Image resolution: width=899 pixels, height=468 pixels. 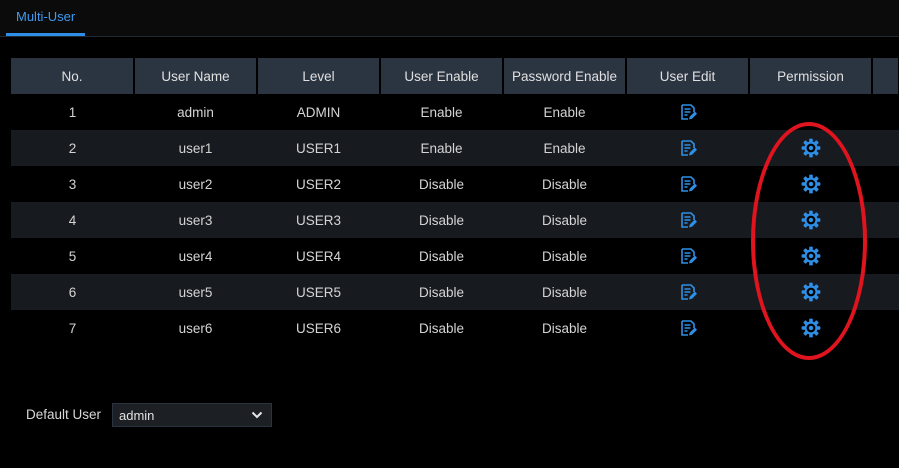 What do you see at coordinates (449, 18) in the screenshot?
I see `top-tab-bar: Multi-User` at bounding box center [449, 18].